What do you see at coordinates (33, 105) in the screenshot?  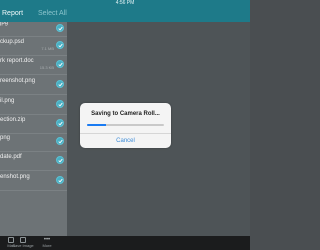 I see `file-row: il.png` at bounding box center [33, 105].